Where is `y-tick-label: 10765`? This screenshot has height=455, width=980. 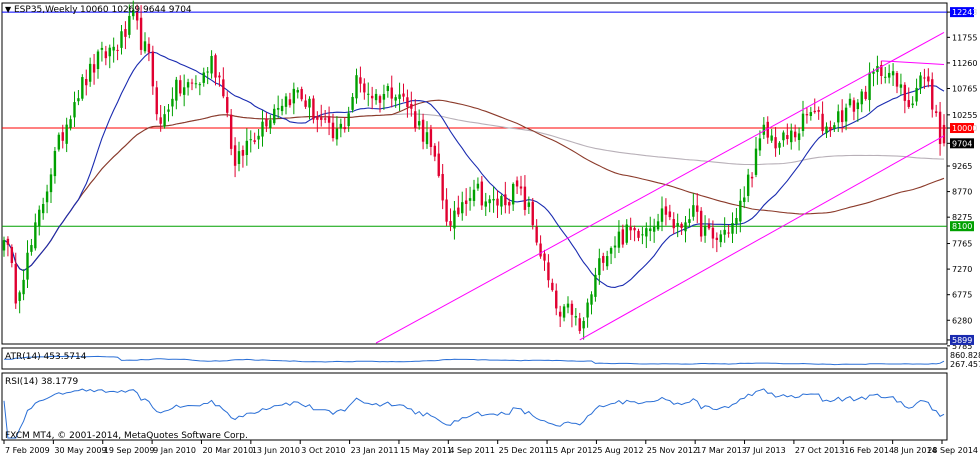 y-tick-label: 10765 is located at coordinates (964, 88).